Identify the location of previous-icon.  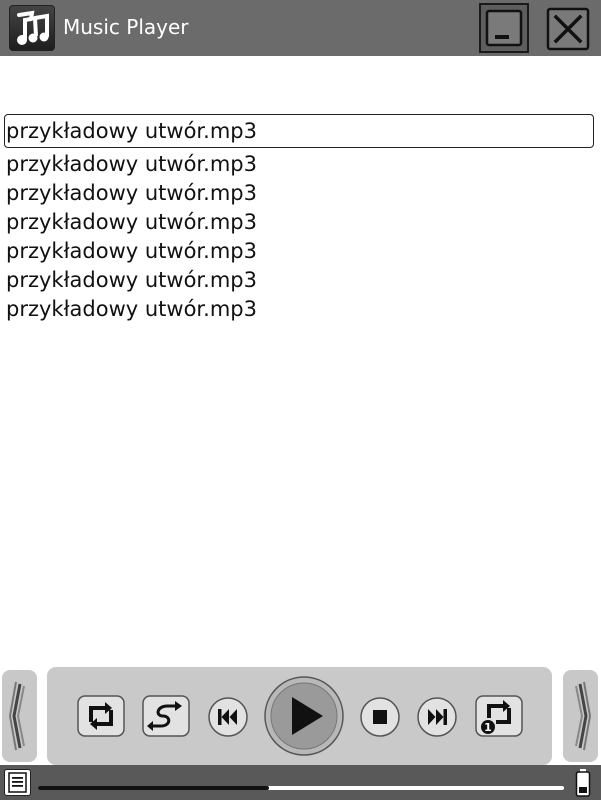
(228, 717).